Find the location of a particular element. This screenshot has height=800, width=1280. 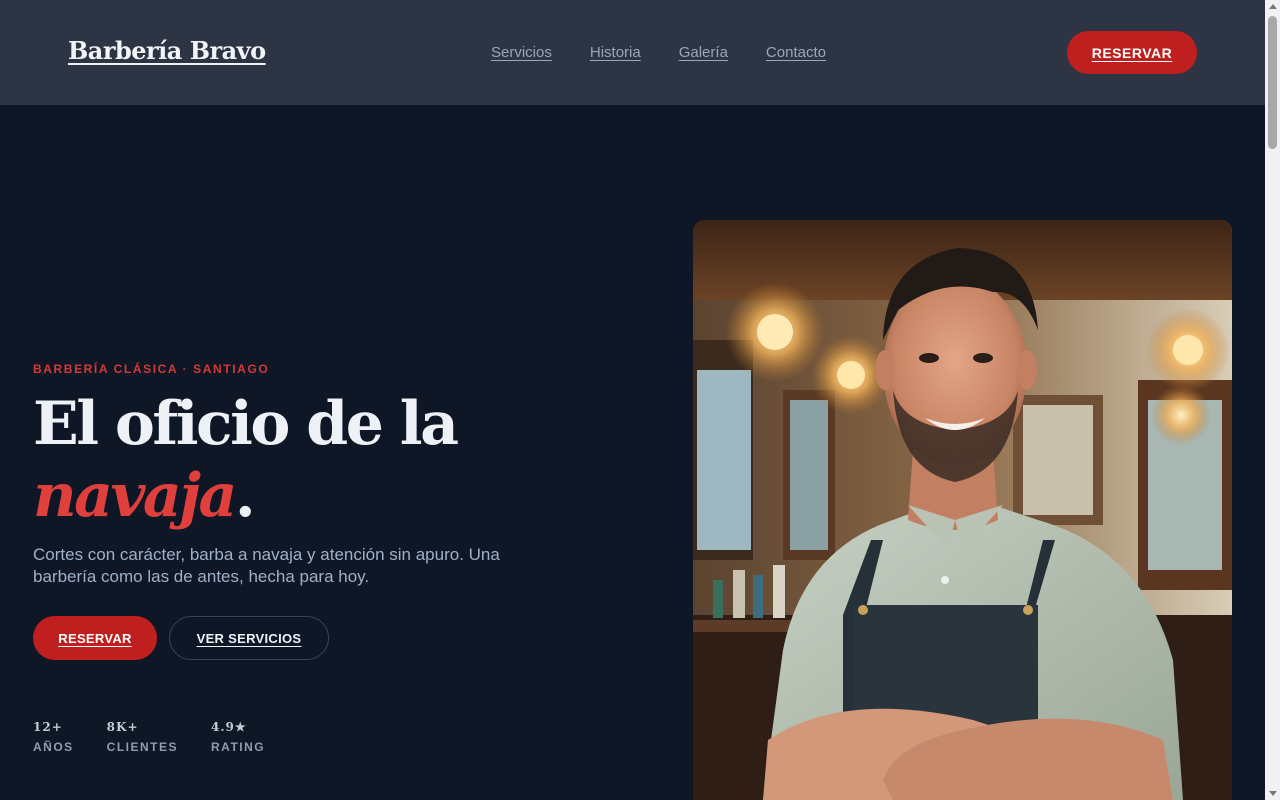

logo-link: Barbería Bravo is located at coordinates (167, 50).